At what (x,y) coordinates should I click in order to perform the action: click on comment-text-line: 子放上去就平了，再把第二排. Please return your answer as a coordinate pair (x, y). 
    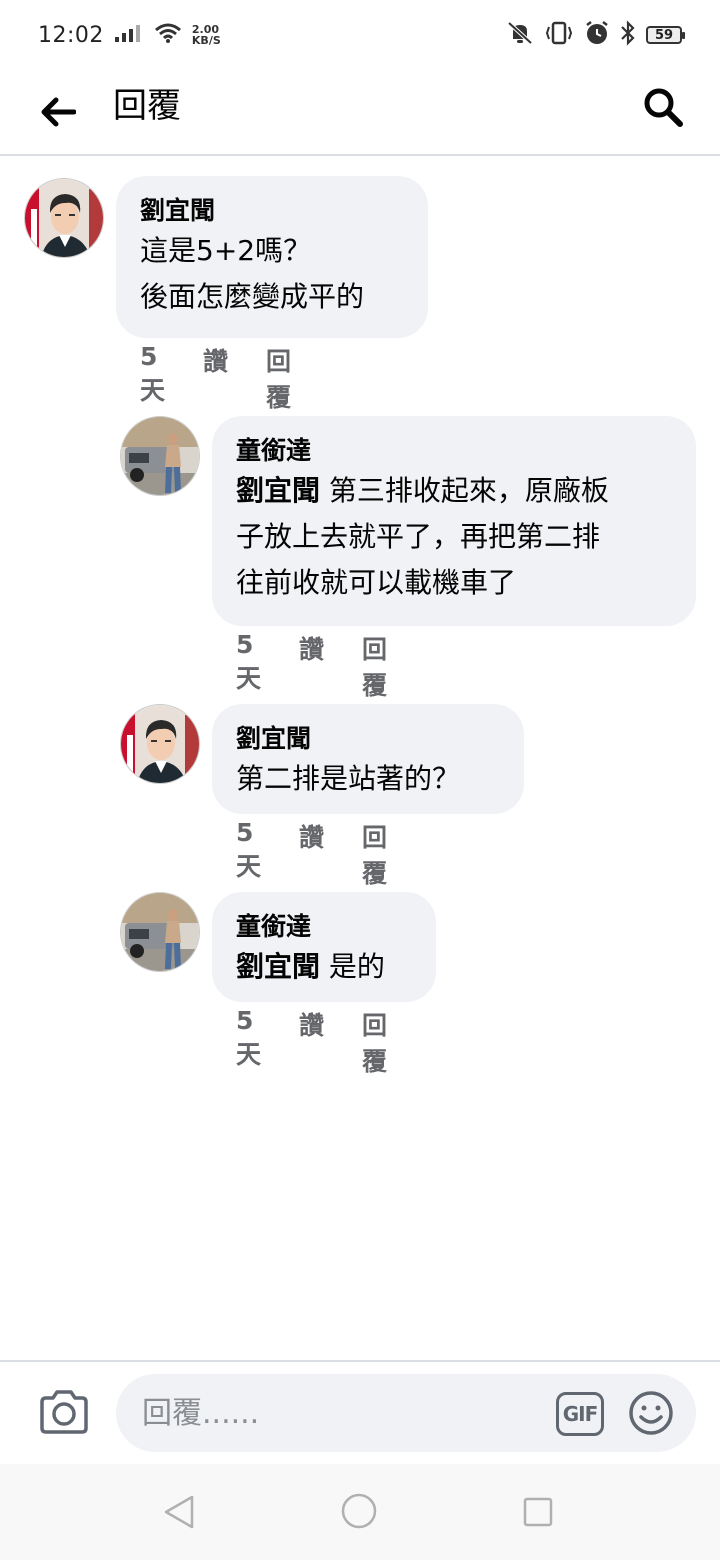
    Looking at the image, I should click on (418, 536).